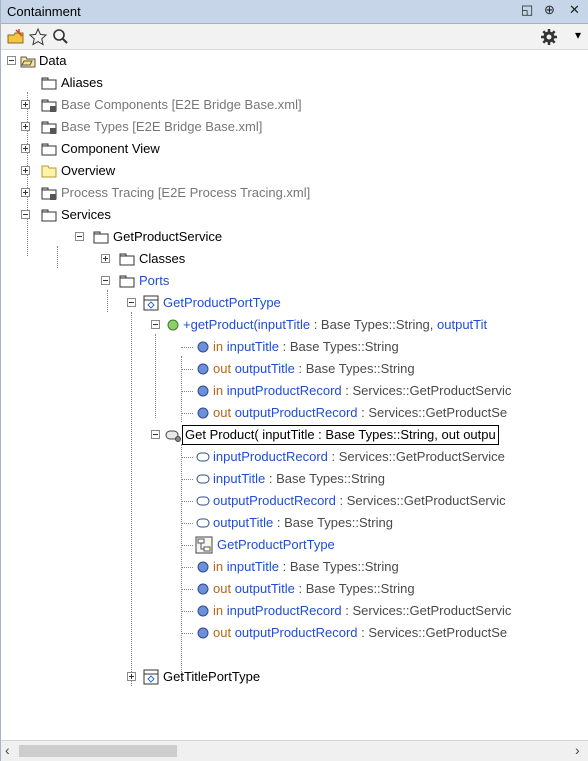 This screenshot has height=761, width=588. What do you see at coordinates (303, 522) in the screenshot?
I see `tree-label: outputTitle : Base Types::String` at bounding box center [303, 522].